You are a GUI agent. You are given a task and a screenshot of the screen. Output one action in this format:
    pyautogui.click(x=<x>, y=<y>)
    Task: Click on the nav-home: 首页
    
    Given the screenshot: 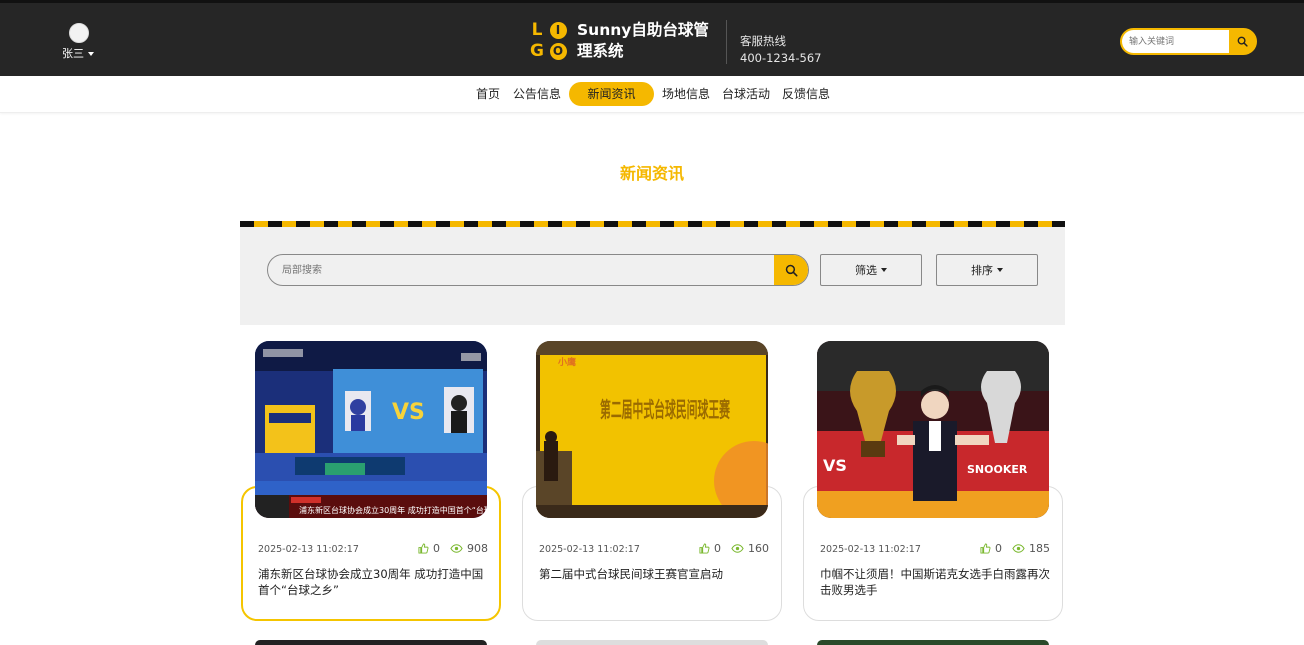 What is the action you would take?
    pyautogui.click(x=488, y=94)
    